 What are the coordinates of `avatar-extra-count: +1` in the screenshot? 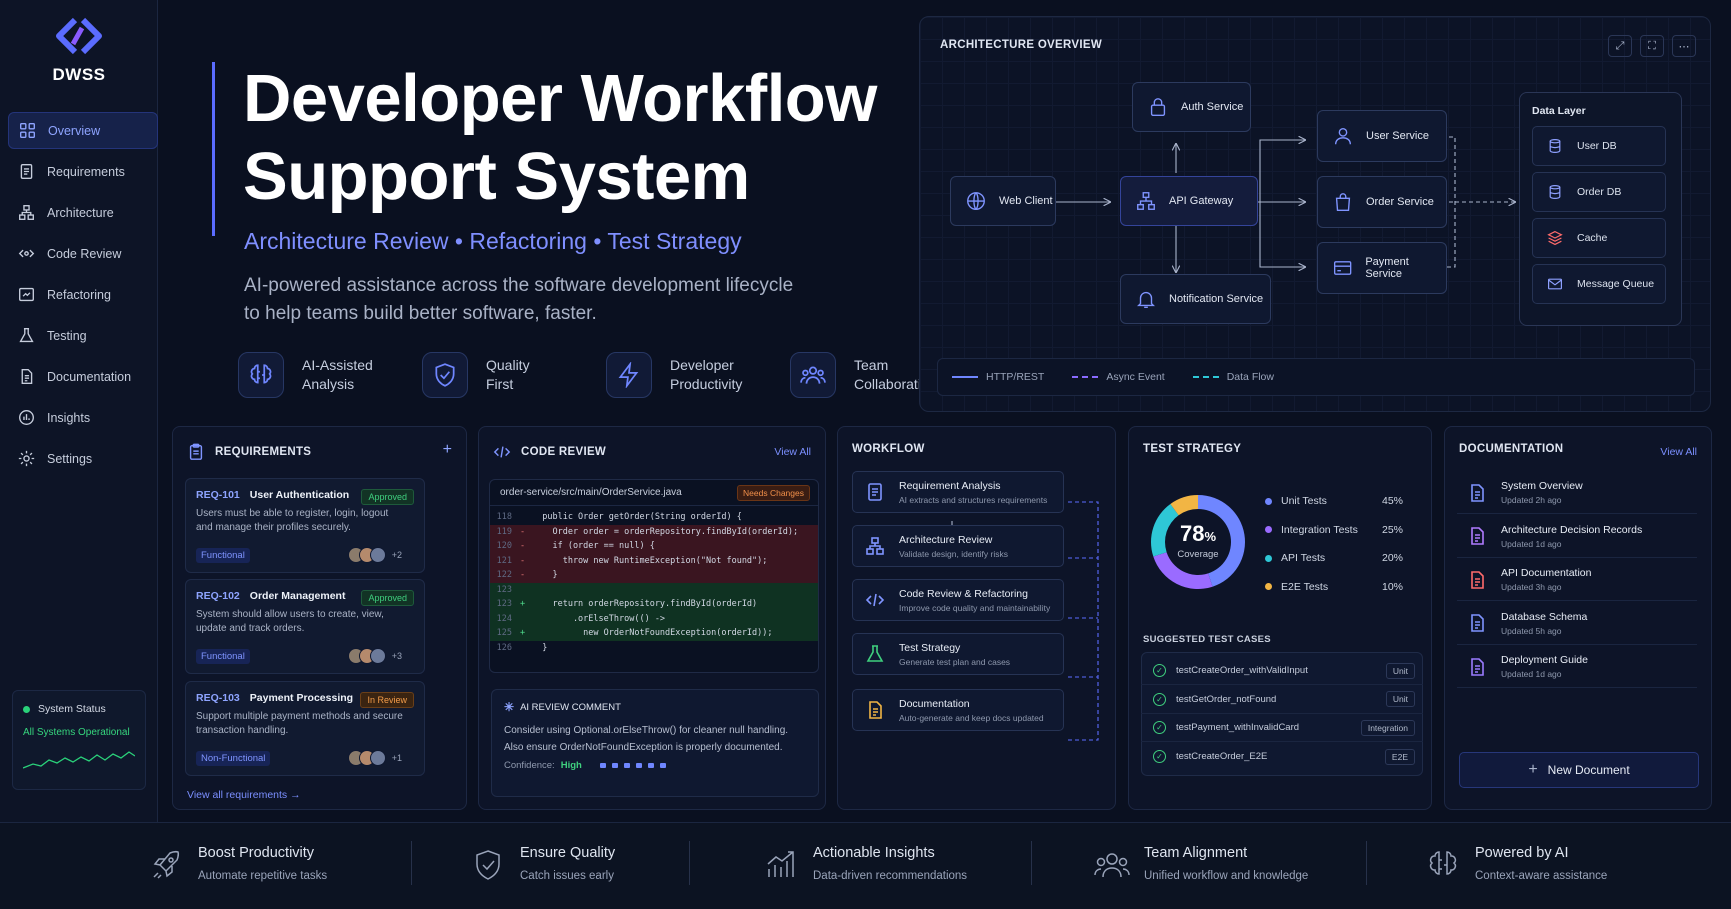 It's located at (396, 758).